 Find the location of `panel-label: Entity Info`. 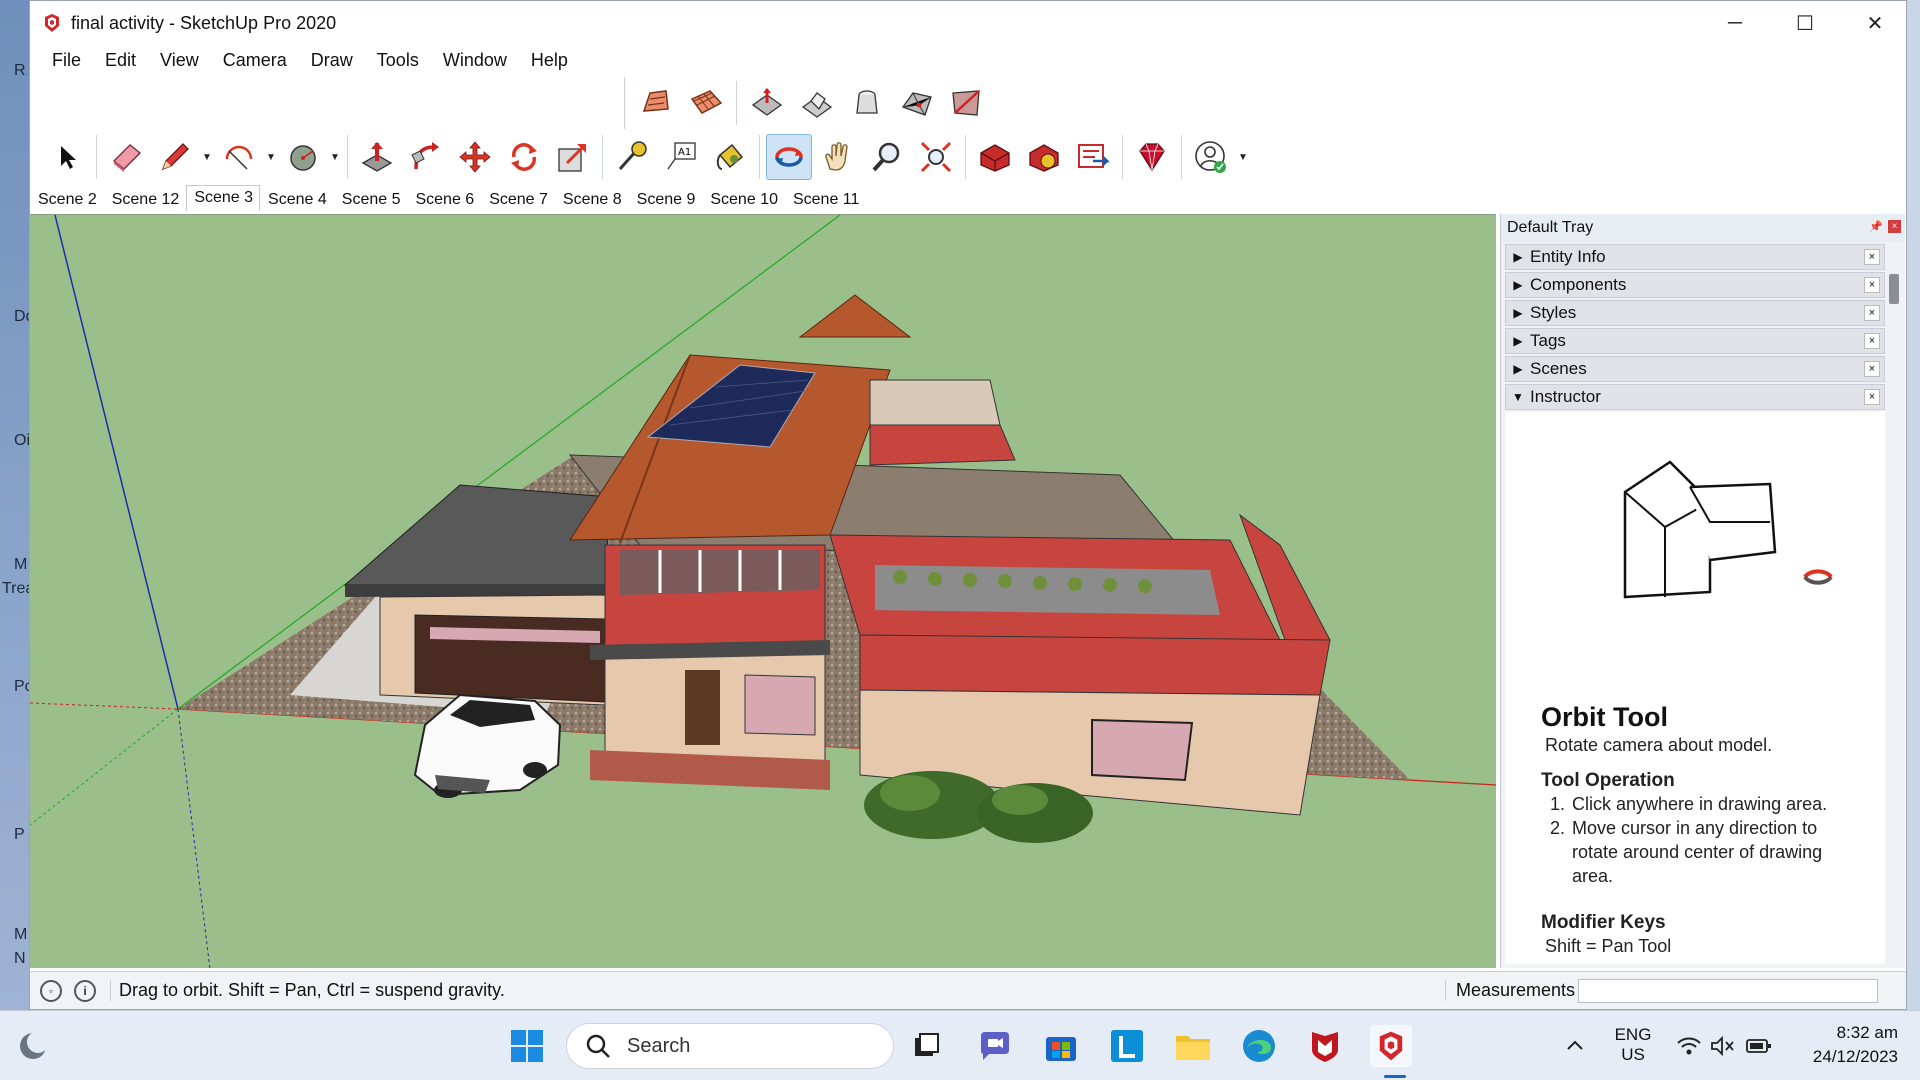

panel-label: Entity Info is located at coordinates (1568, 256).